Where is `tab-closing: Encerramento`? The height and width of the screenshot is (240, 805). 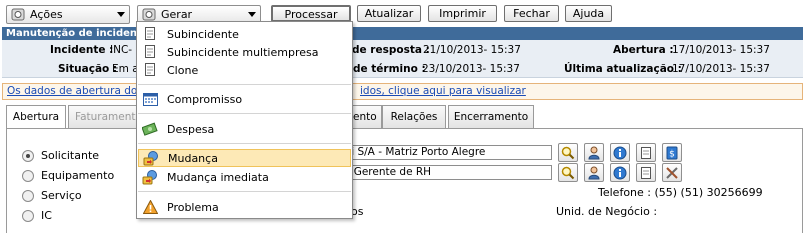
tab-closing: Encerramento is located at coordinates (491, 116).